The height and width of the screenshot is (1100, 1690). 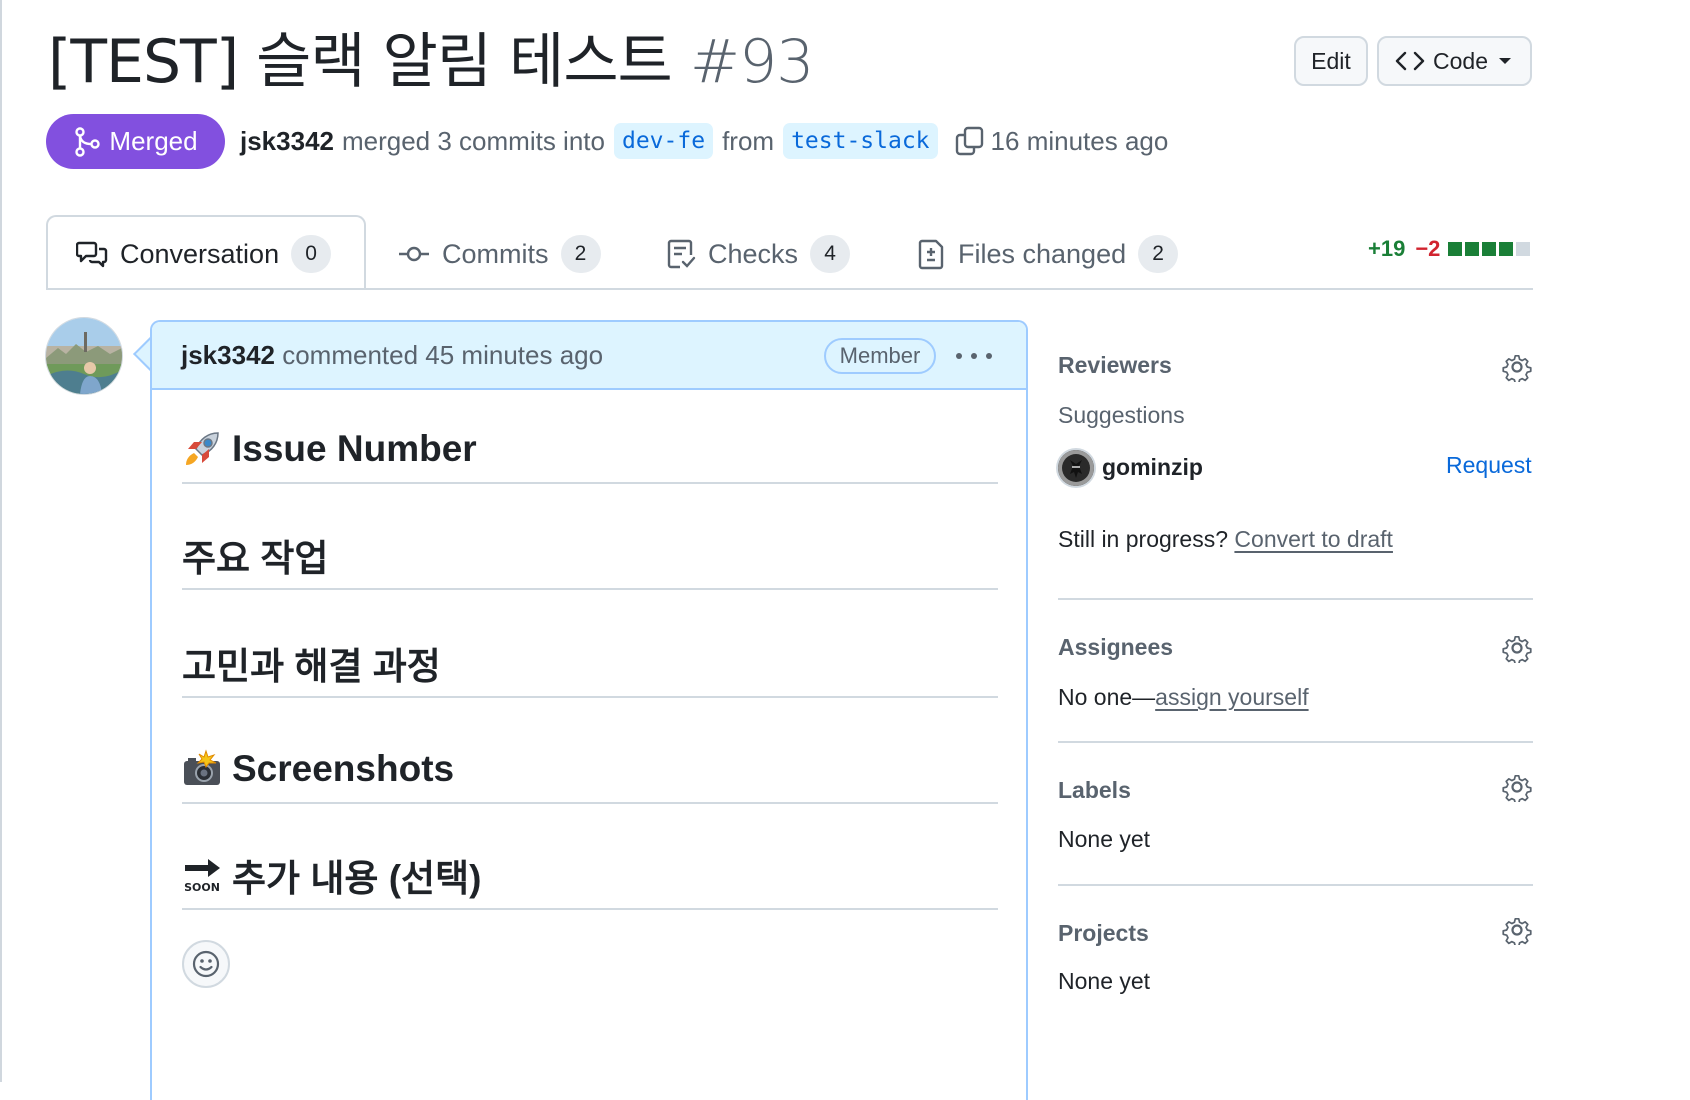 I want to click on draft-row: Still in progress? Convert to draft, so click(x=1225, y=539).